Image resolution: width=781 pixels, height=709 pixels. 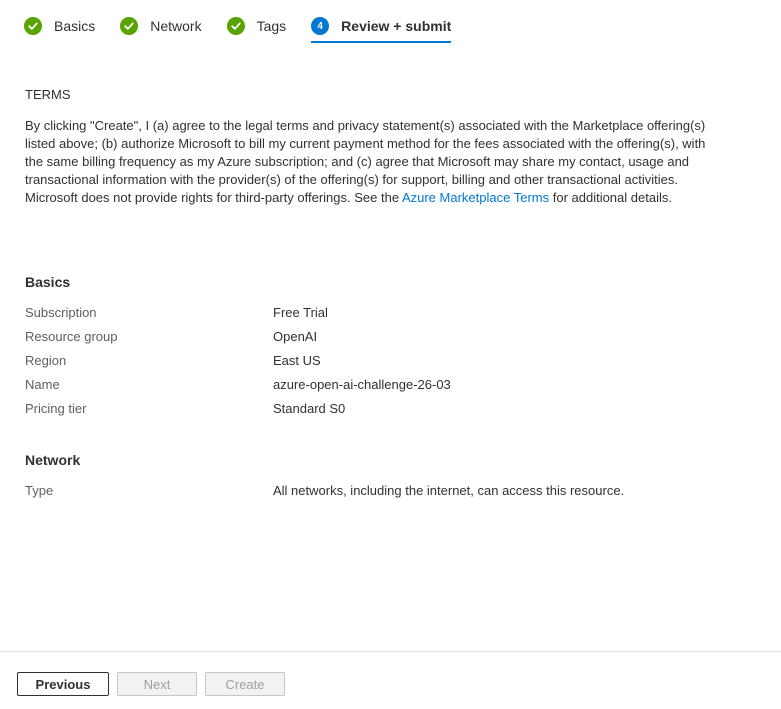 What do you see at coordinates (176, 26) in the screenshot?
I see `step-label: Network` at bounding box center [176, 26].